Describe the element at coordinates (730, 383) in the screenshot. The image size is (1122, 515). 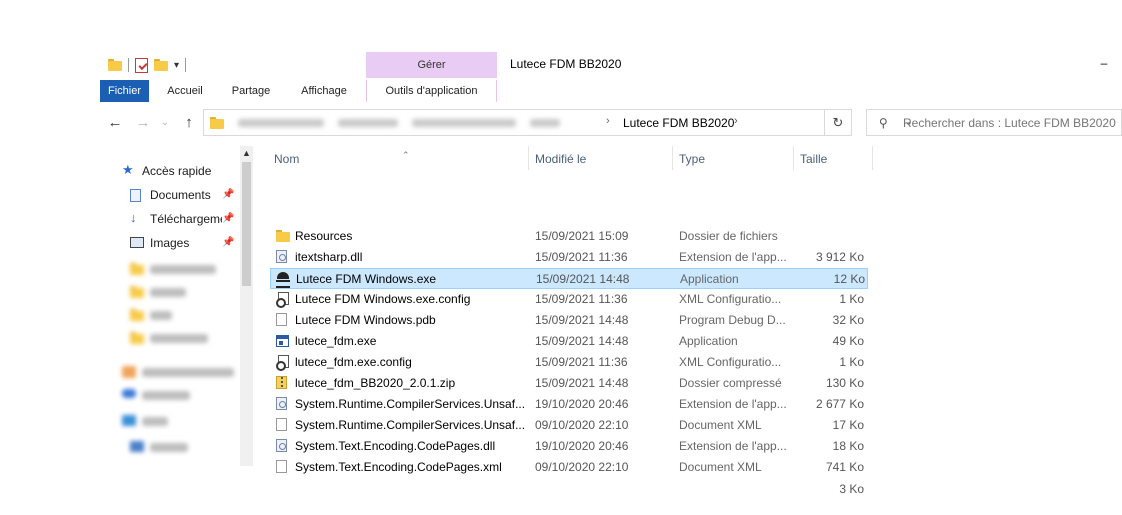
I see `file-type: Dossier compressé` at that location.